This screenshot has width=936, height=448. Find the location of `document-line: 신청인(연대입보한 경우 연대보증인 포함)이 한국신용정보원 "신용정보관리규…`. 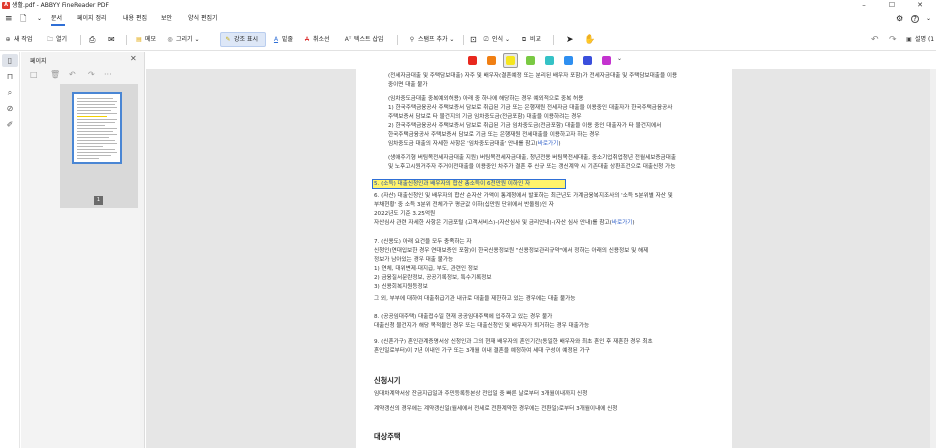

document-line: 신청인(연대입보한 경우 연대보증인 포함)이 한국신용정보원 "신용정보관리규… is located at coordinates (511, 251).